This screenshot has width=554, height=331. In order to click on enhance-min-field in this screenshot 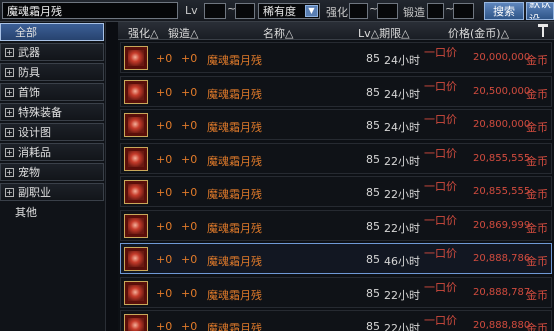, I will do `click(358, 11)`.